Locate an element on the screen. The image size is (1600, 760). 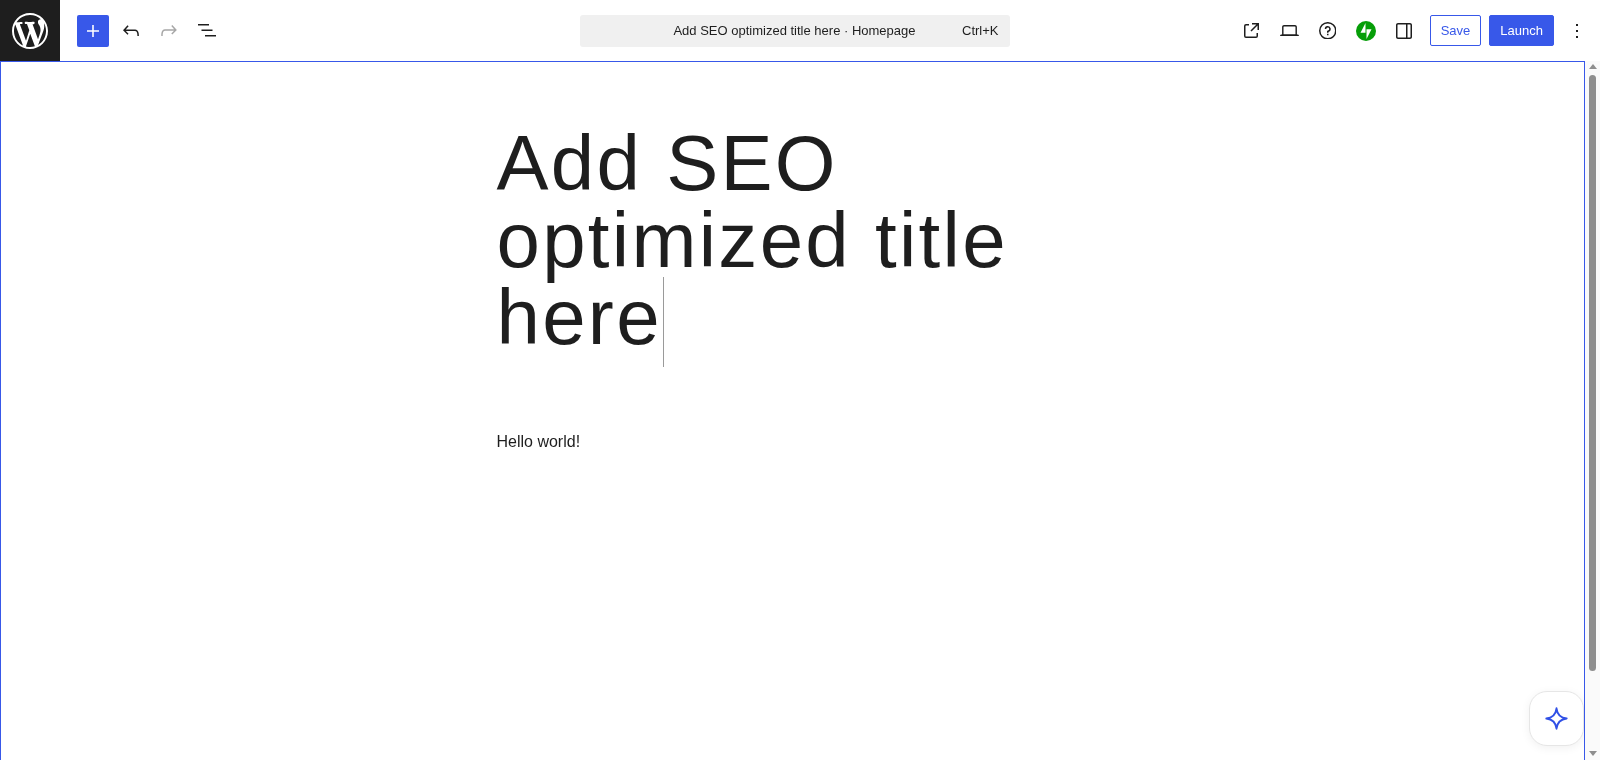
command-palette-button: Add SEO optimized title here · Homepage Ctrl+K is located at coordinates (794, 30).